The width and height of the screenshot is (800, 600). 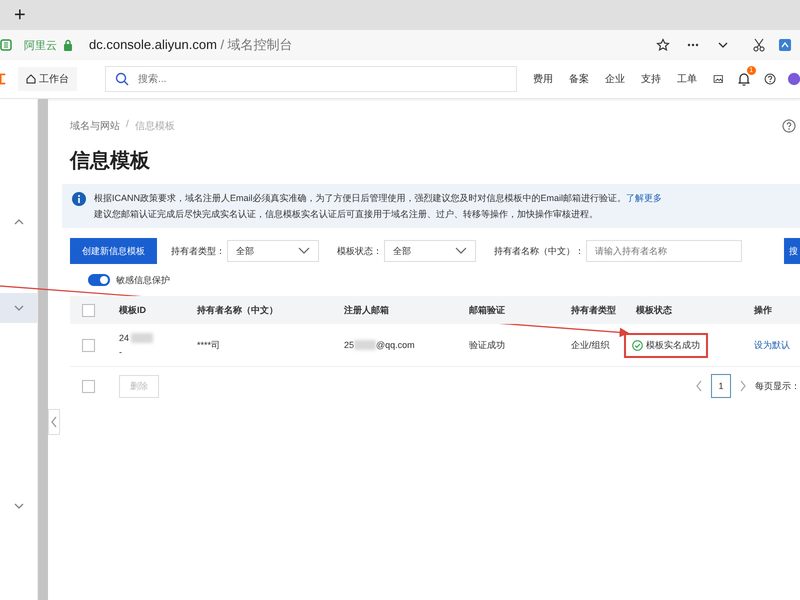 I want to click on nav-link: 备案, so click(x=579, y=79).